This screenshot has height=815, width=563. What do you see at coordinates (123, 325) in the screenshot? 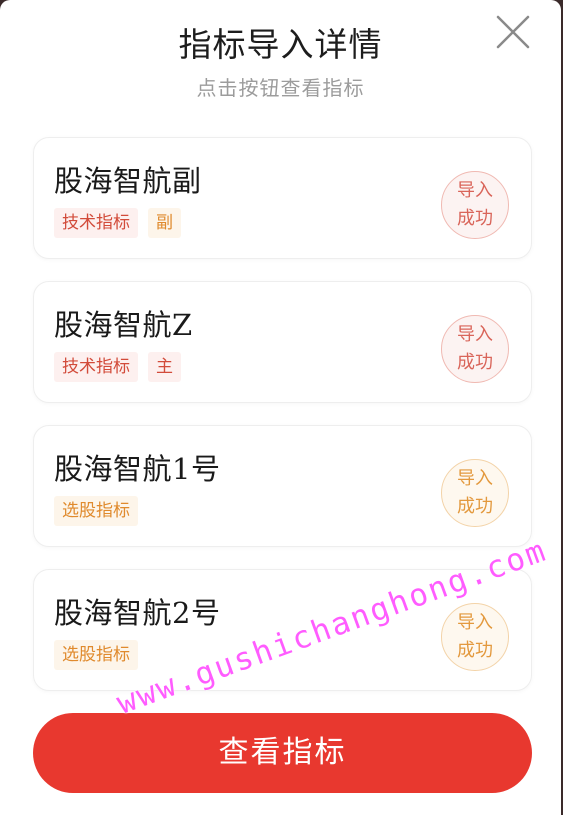
I see `indicator-name: 股海智航Z` at bounding box center [123, 325].